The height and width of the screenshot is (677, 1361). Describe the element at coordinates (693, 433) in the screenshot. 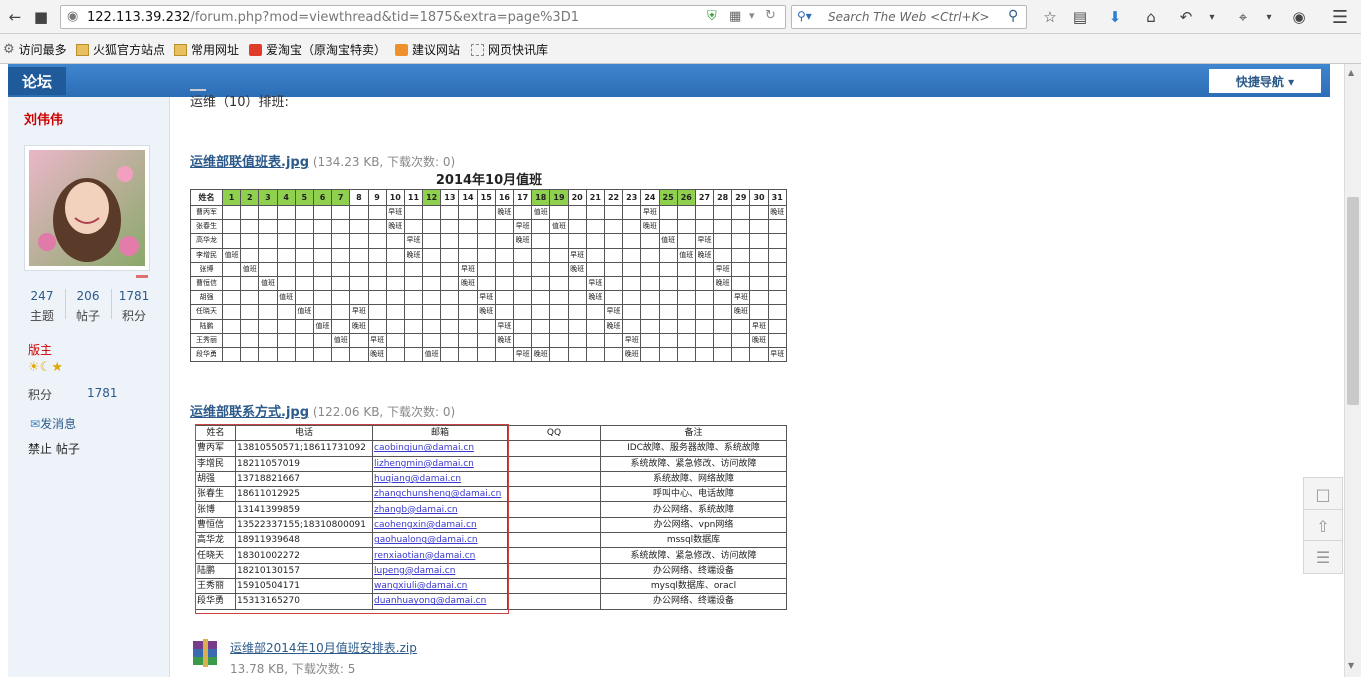

I see `contacts-header: 备注` at that location.